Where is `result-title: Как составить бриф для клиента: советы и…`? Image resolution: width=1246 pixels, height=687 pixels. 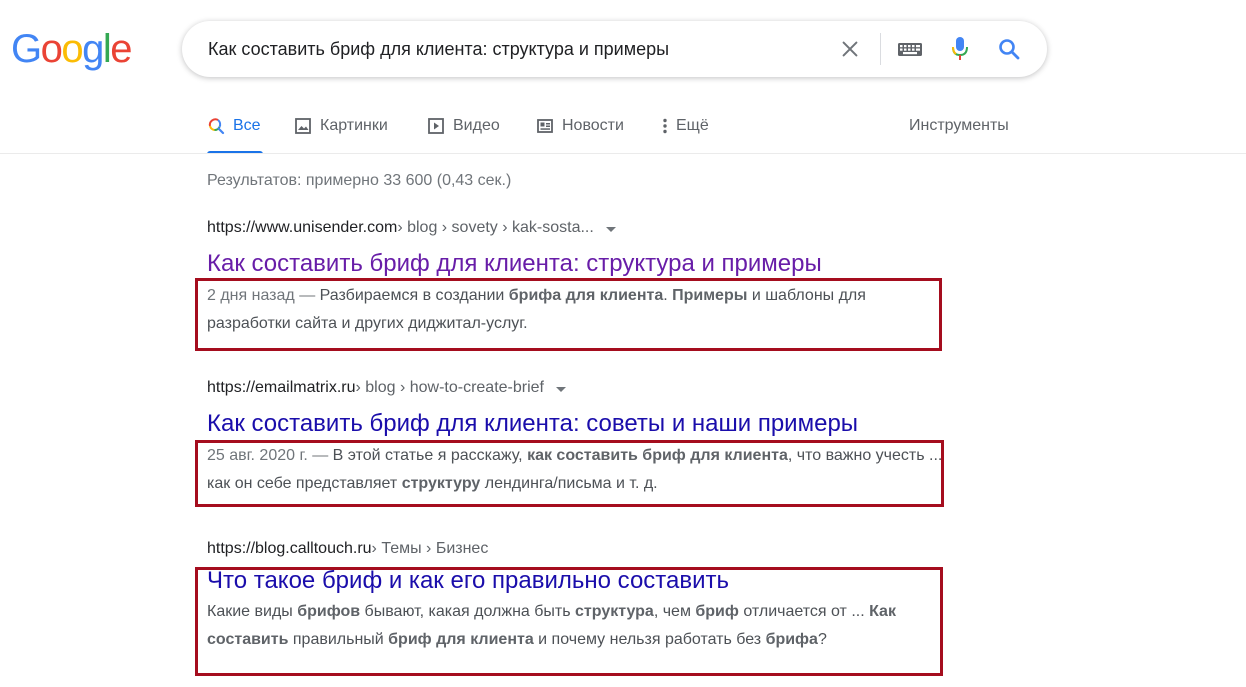
result-title: Как составить бриф для клиента: советы и… is located at coordinates (577, 424).